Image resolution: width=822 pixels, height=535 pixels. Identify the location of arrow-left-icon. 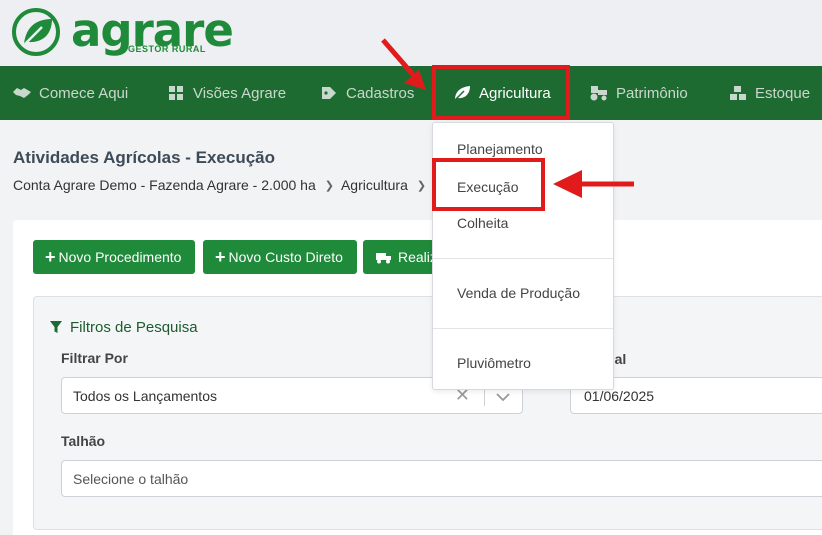
(593, 184).